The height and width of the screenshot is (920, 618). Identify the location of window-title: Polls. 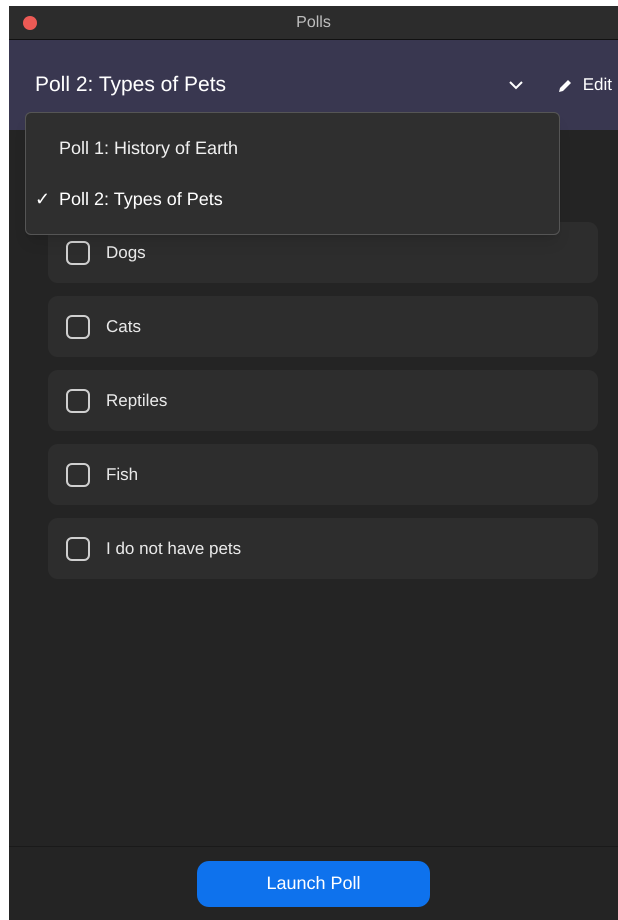
(313, 22).